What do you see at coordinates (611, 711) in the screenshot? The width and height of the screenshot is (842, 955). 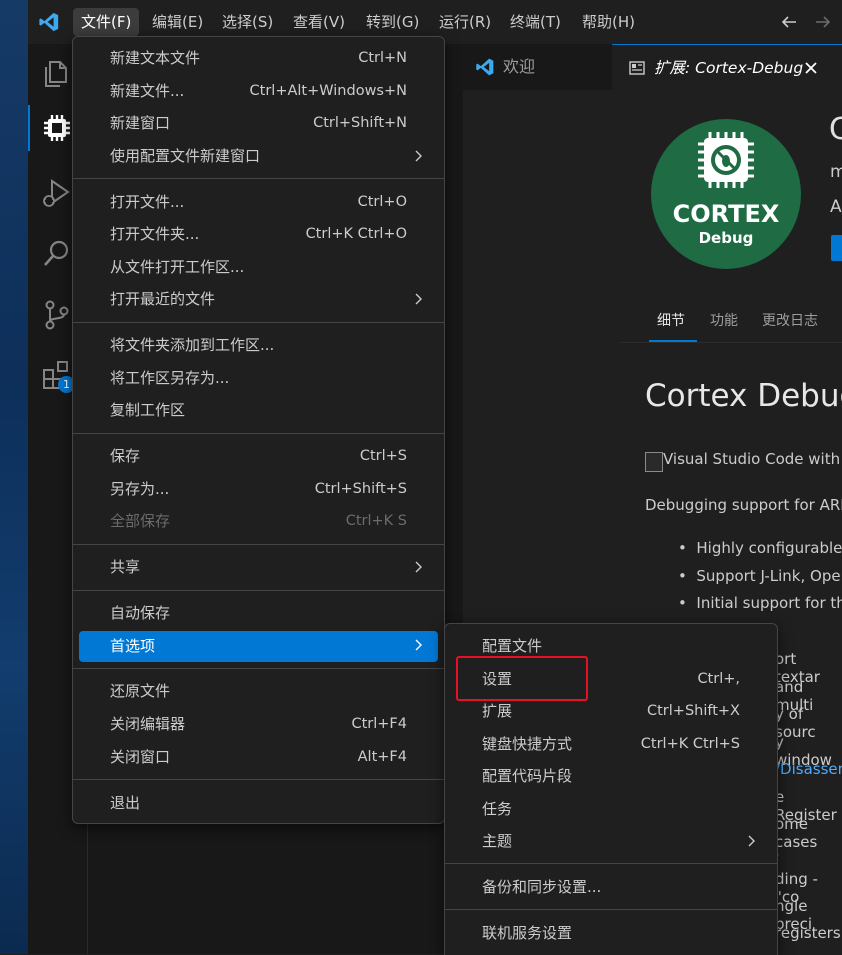 I see `submenu-extensions: 扩展 Ctrl+Shift+X` at bounding box center [611, 711].